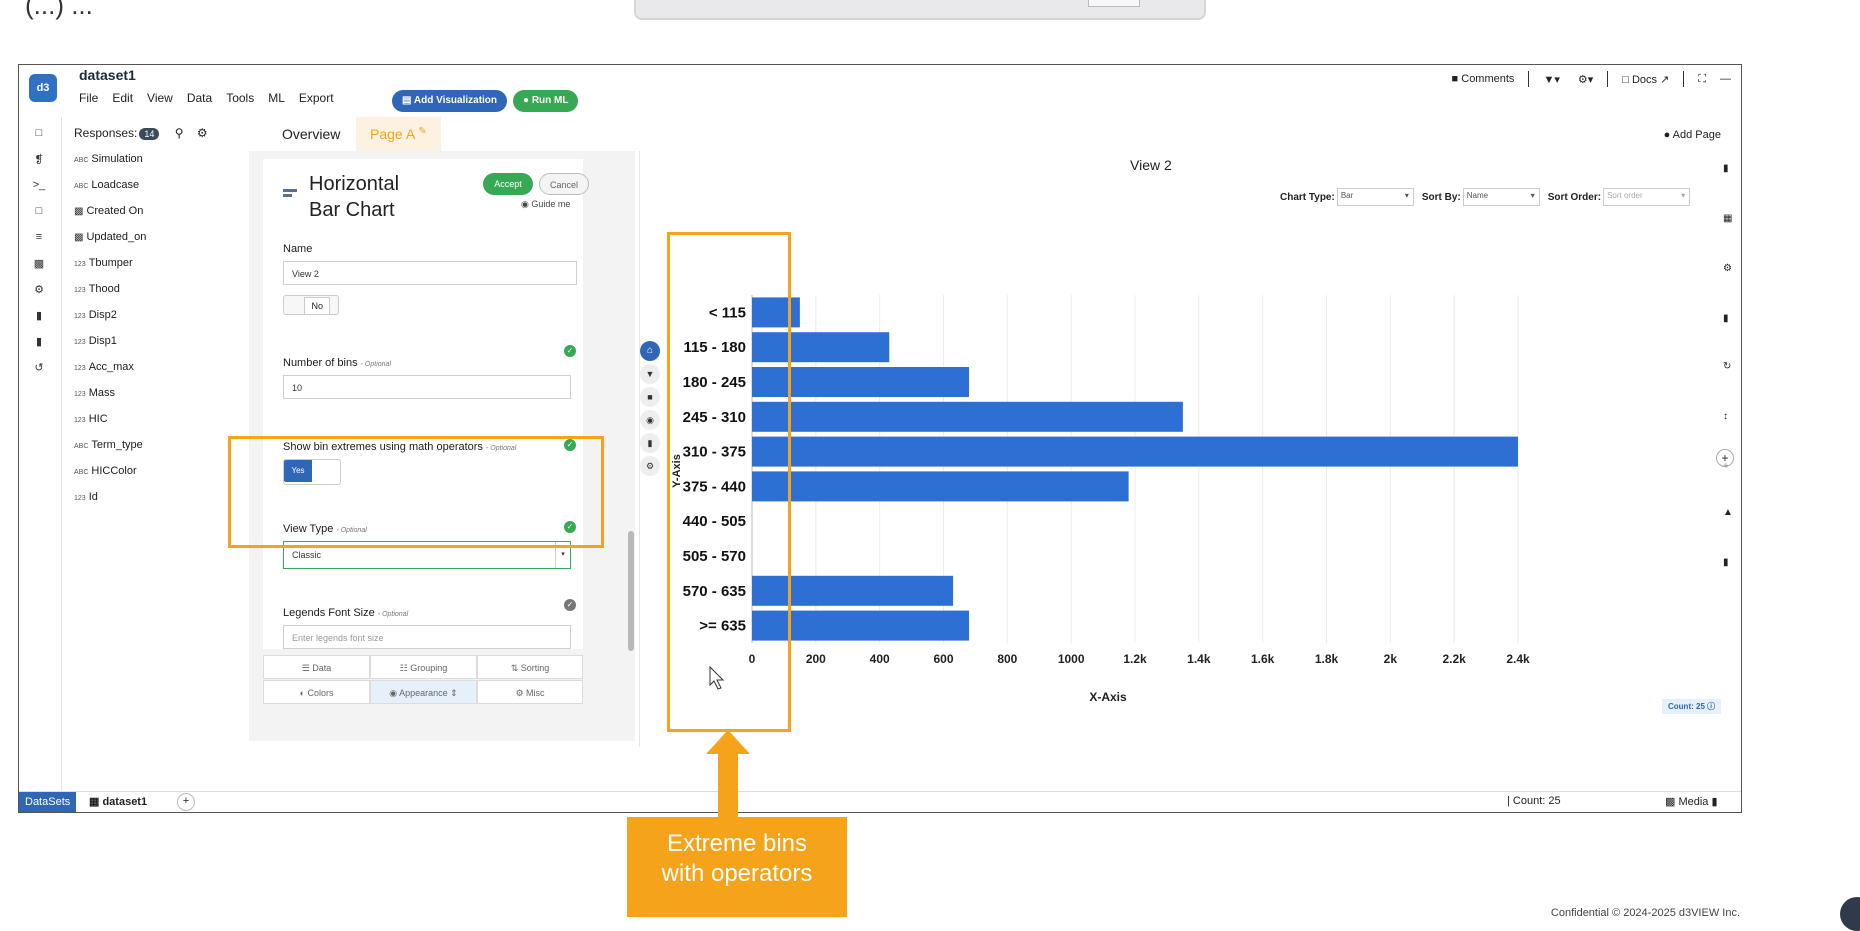 This screenshot has height=931, width=1860. I want to click on guide-me-link: ◉ Guide me, so click(545, 204).